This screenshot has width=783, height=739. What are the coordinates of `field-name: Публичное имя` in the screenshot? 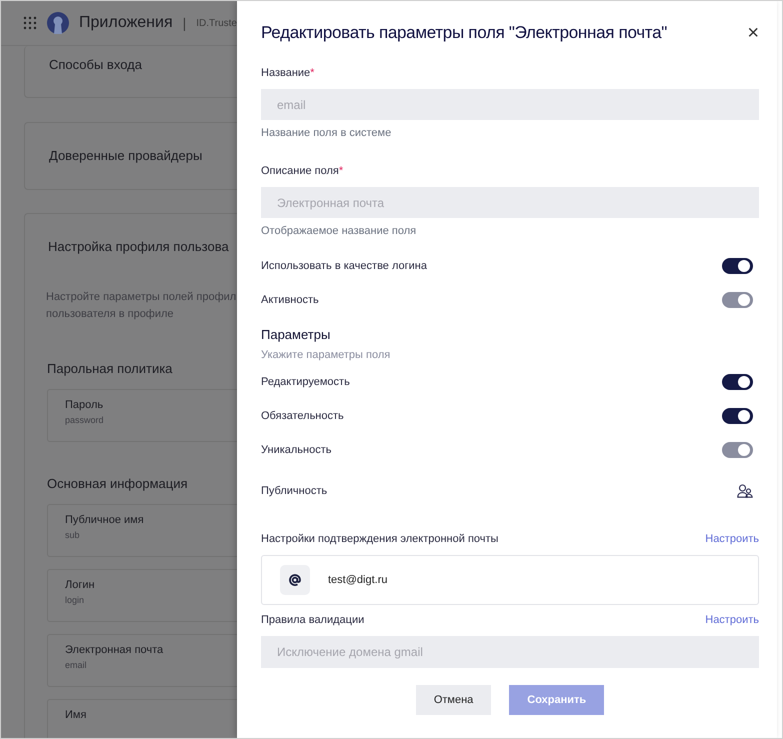 It's located at (105, 520).